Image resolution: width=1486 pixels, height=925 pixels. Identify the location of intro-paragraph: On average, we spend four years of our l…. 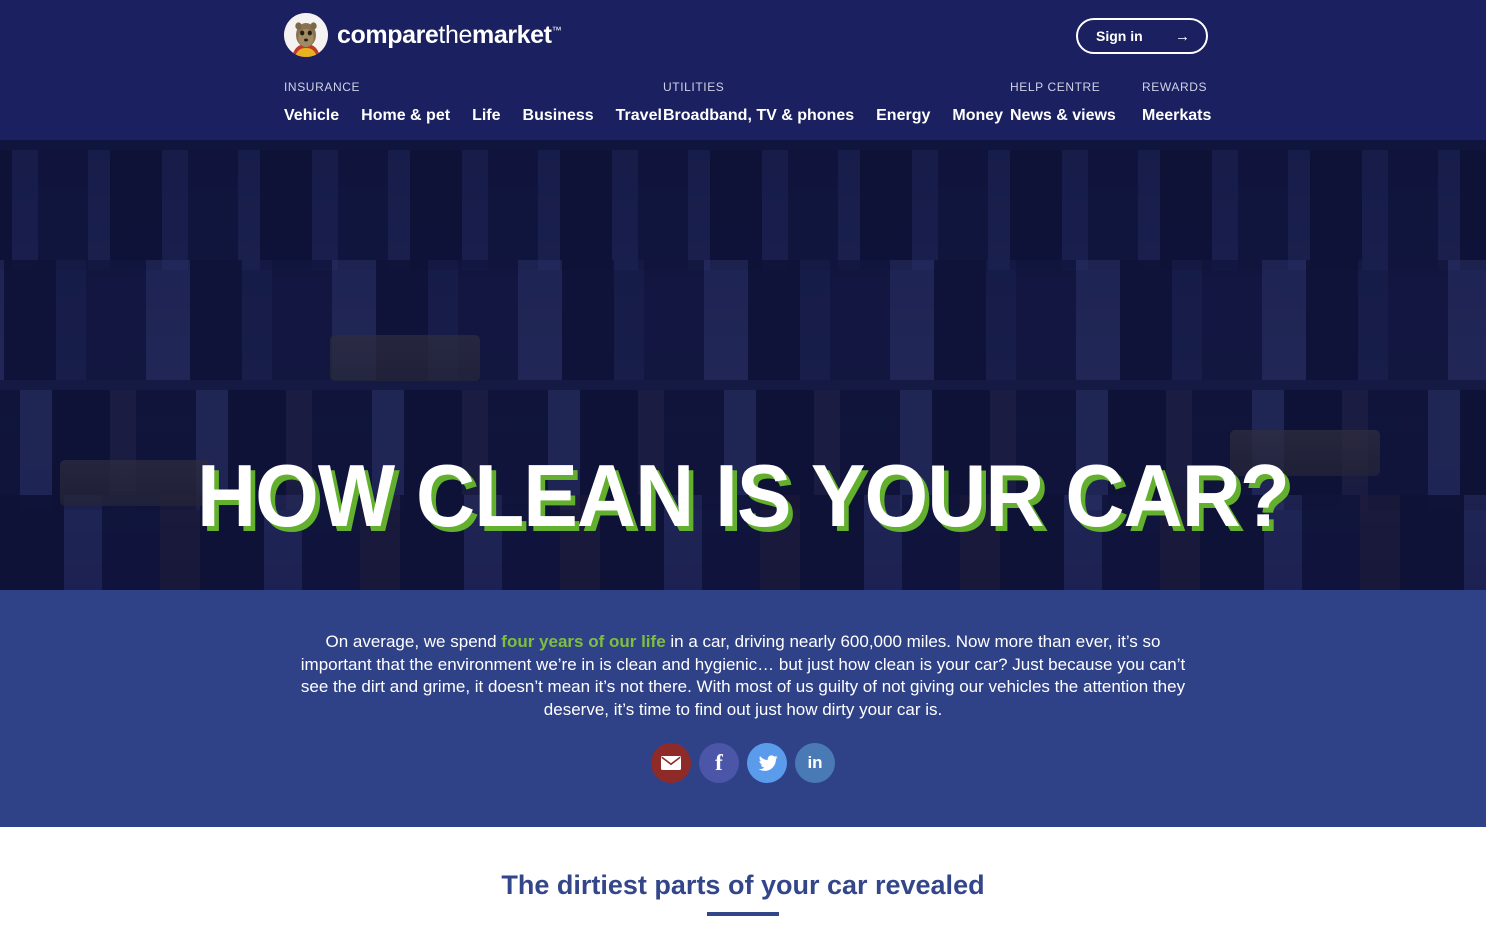
(743, 676).